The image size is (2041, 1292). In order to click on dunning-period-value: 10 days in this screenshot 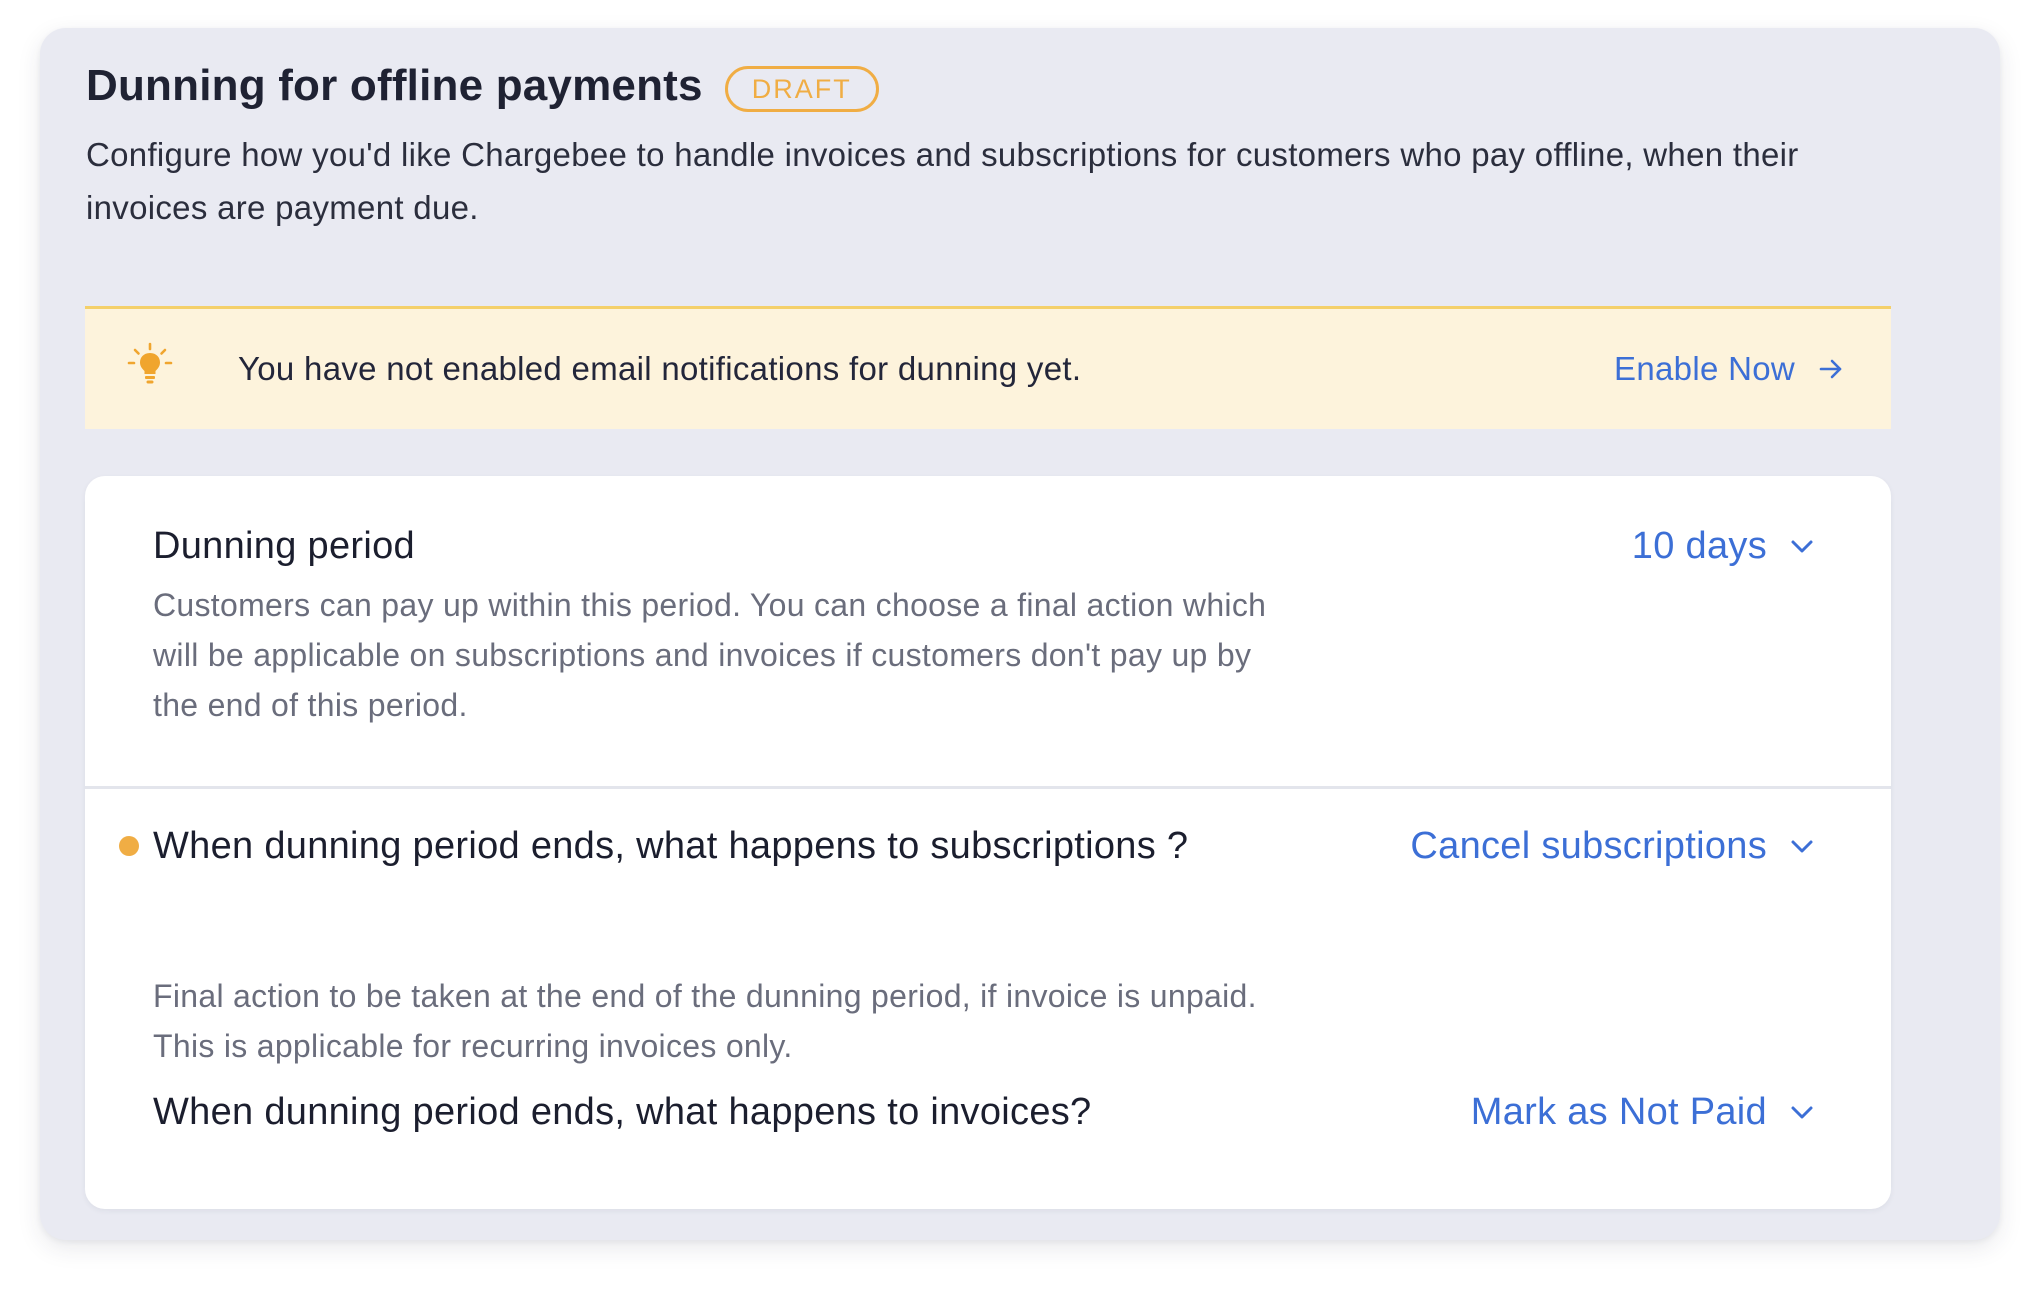, I will do `click(1699, 545)`.